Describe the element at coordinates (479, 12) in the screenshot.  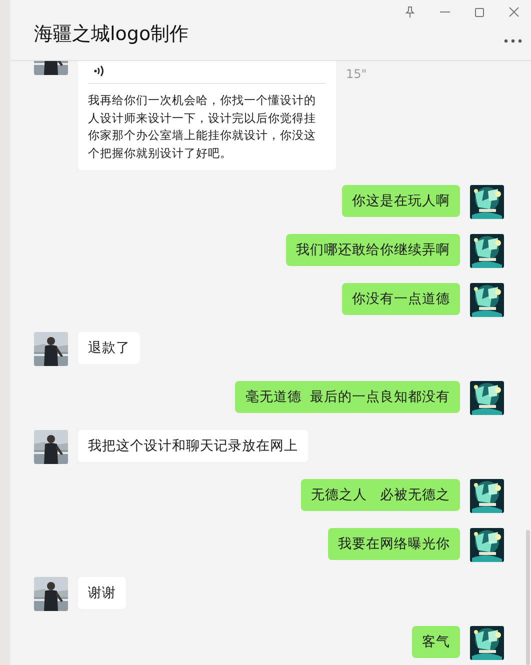
I see `maximize-icon` at that location.